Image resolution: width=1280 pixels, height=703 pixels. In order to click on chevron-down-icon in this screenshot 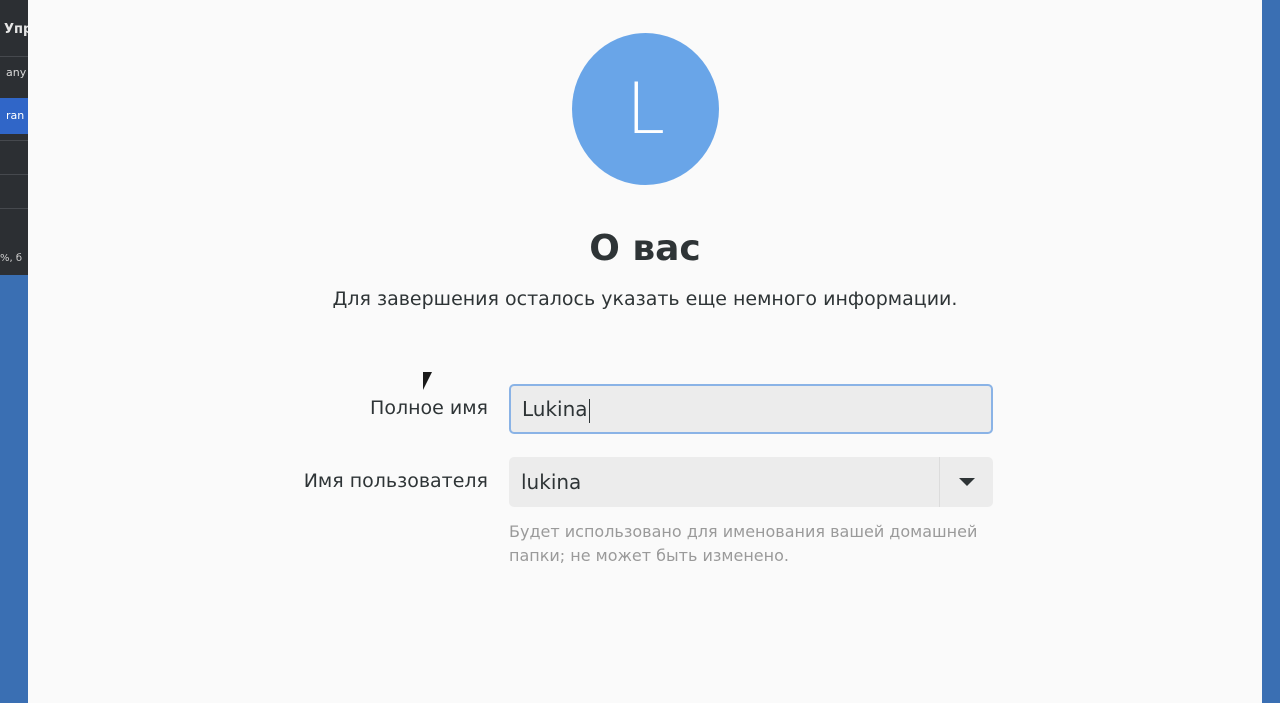, I will do `click(967, 482)`.